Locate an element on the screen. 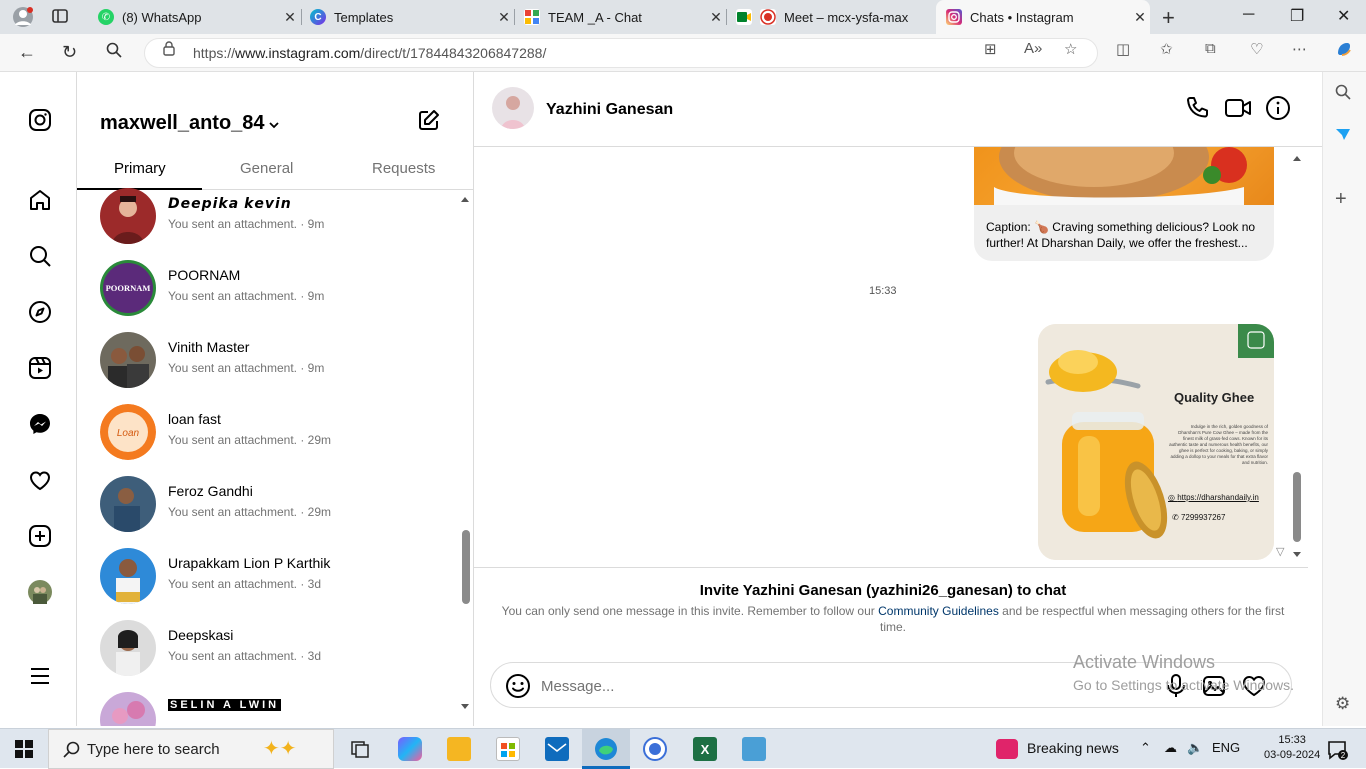  phone-call-icon is located at coordinates (1198, 109).